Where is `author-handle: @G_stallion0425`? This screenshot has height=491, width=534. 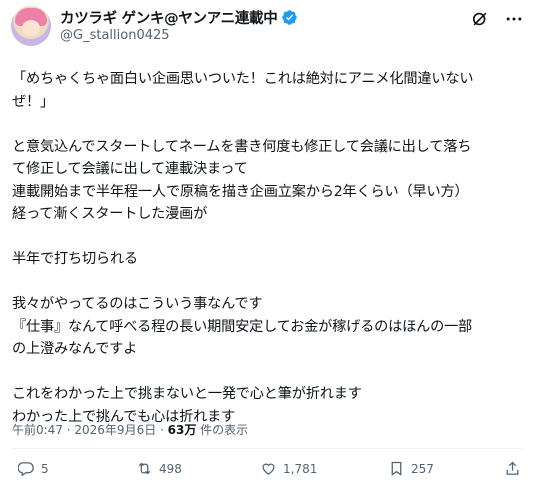
author-handle: @G_stallion0425 is located at coordinates (115, 35).